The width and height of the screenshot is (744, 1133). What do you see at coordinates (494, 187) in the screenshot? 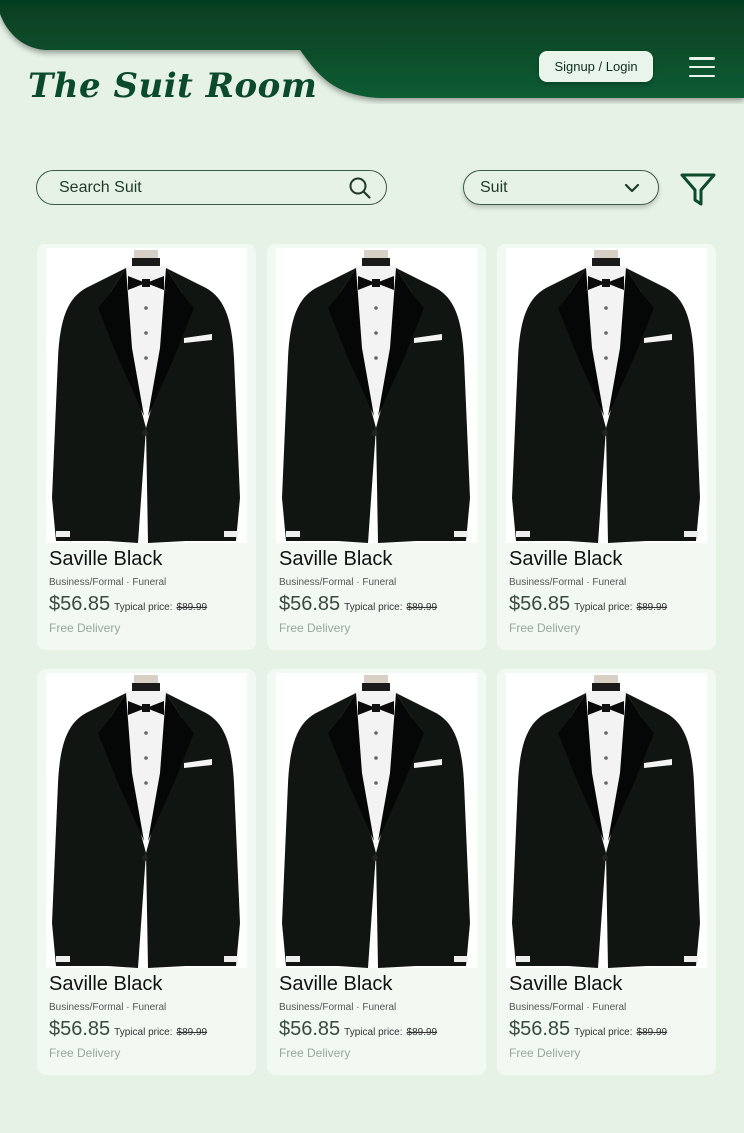
I see `category-selected-value: Suit` at bounding box center [494, 187].